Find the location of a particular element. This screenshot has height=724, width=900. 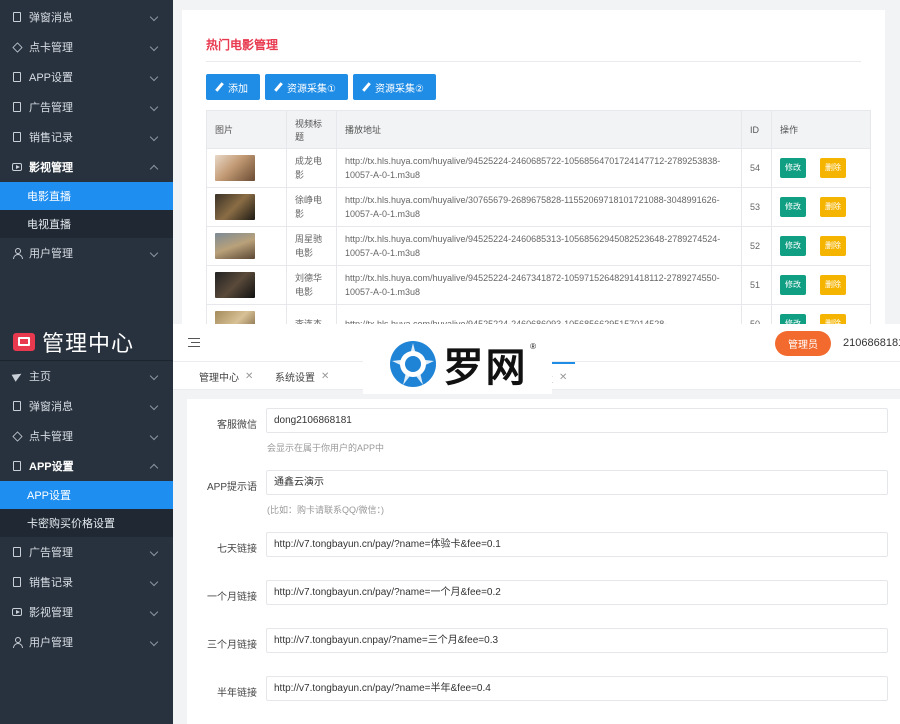

brand-title: 管理中心 is located at coordinates (88, 343).